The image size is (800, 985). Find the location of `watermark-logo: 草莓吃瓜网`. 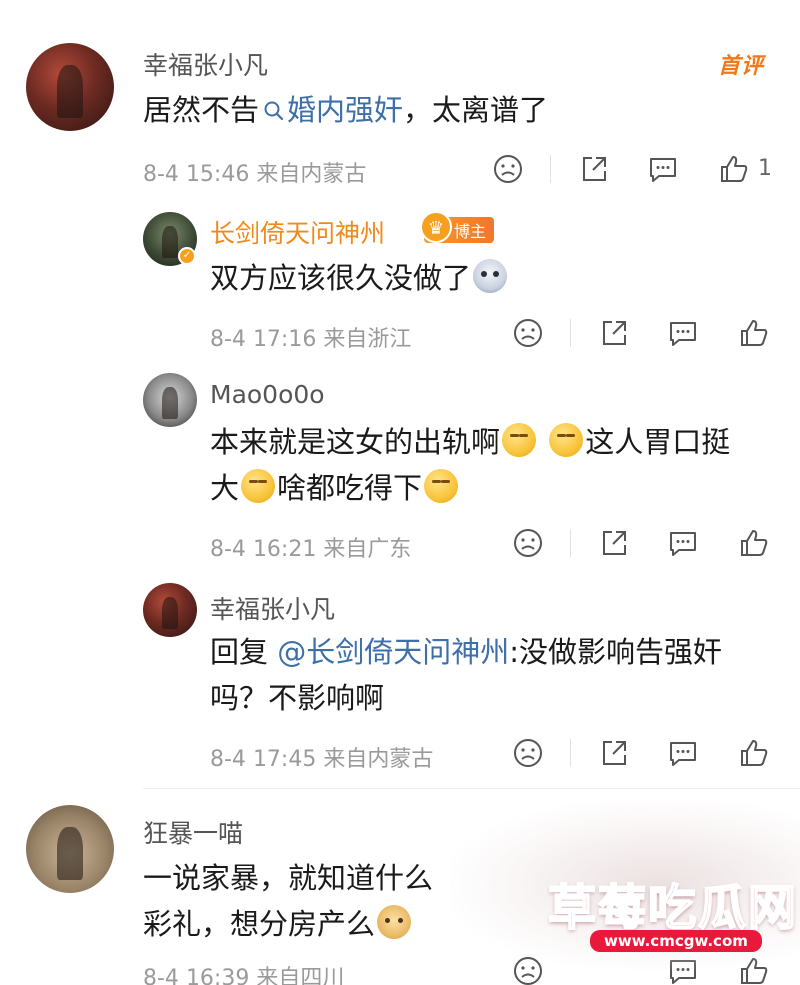

watermark-logo: 草莓吃瓜网 is located at coordinates (673, 908).